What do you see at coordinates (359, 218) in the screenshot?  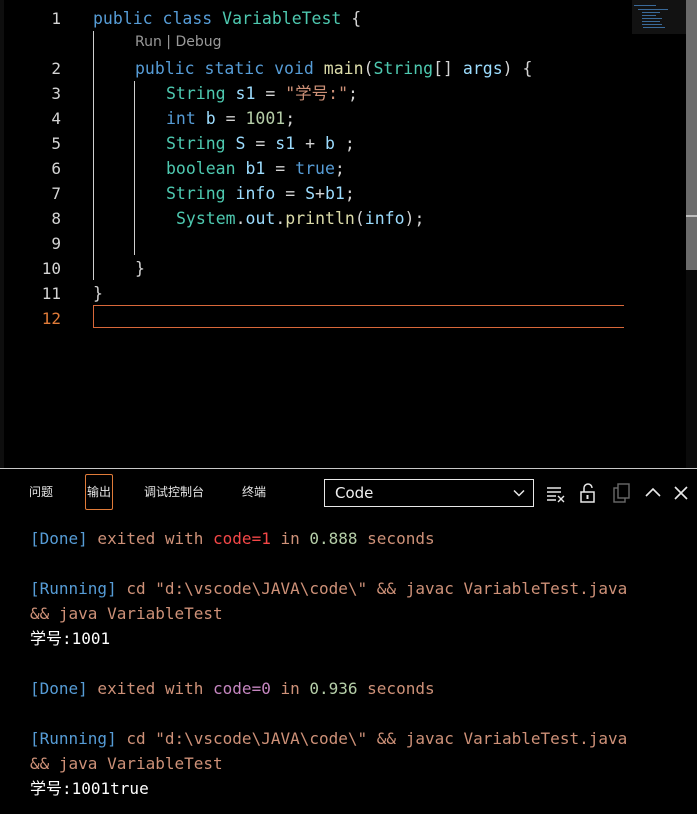 I see `code-token: (` at bounding box center [359, 218].